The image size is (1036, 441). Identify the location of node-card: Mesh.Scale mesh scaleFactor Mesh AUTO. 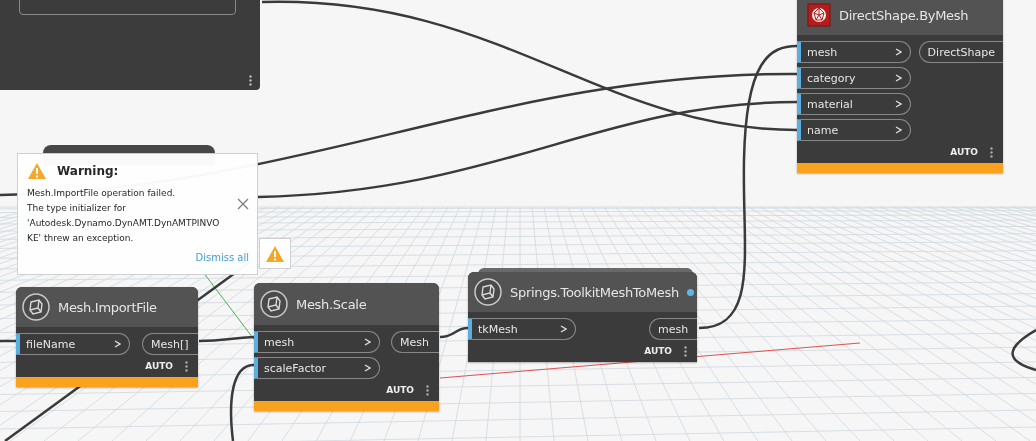
(346, 347).